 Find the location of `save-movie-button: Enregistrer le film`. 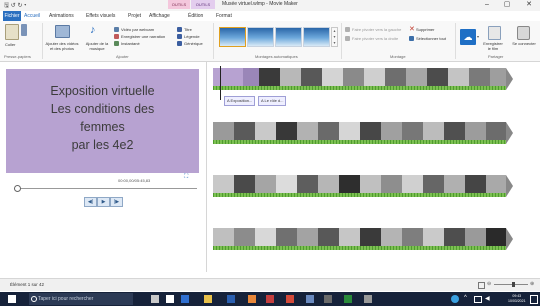

save-movie-button: Enregistrer le film is located at coordinates (493, 46).